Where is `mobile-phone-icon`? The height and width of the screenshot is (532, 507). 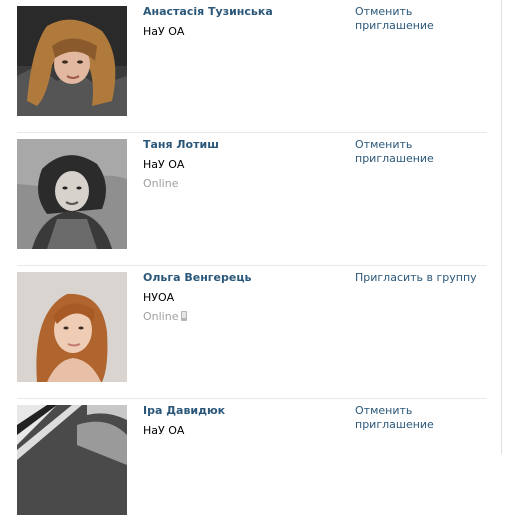 mobile-phone-icon is located at coordinates (184, 316).